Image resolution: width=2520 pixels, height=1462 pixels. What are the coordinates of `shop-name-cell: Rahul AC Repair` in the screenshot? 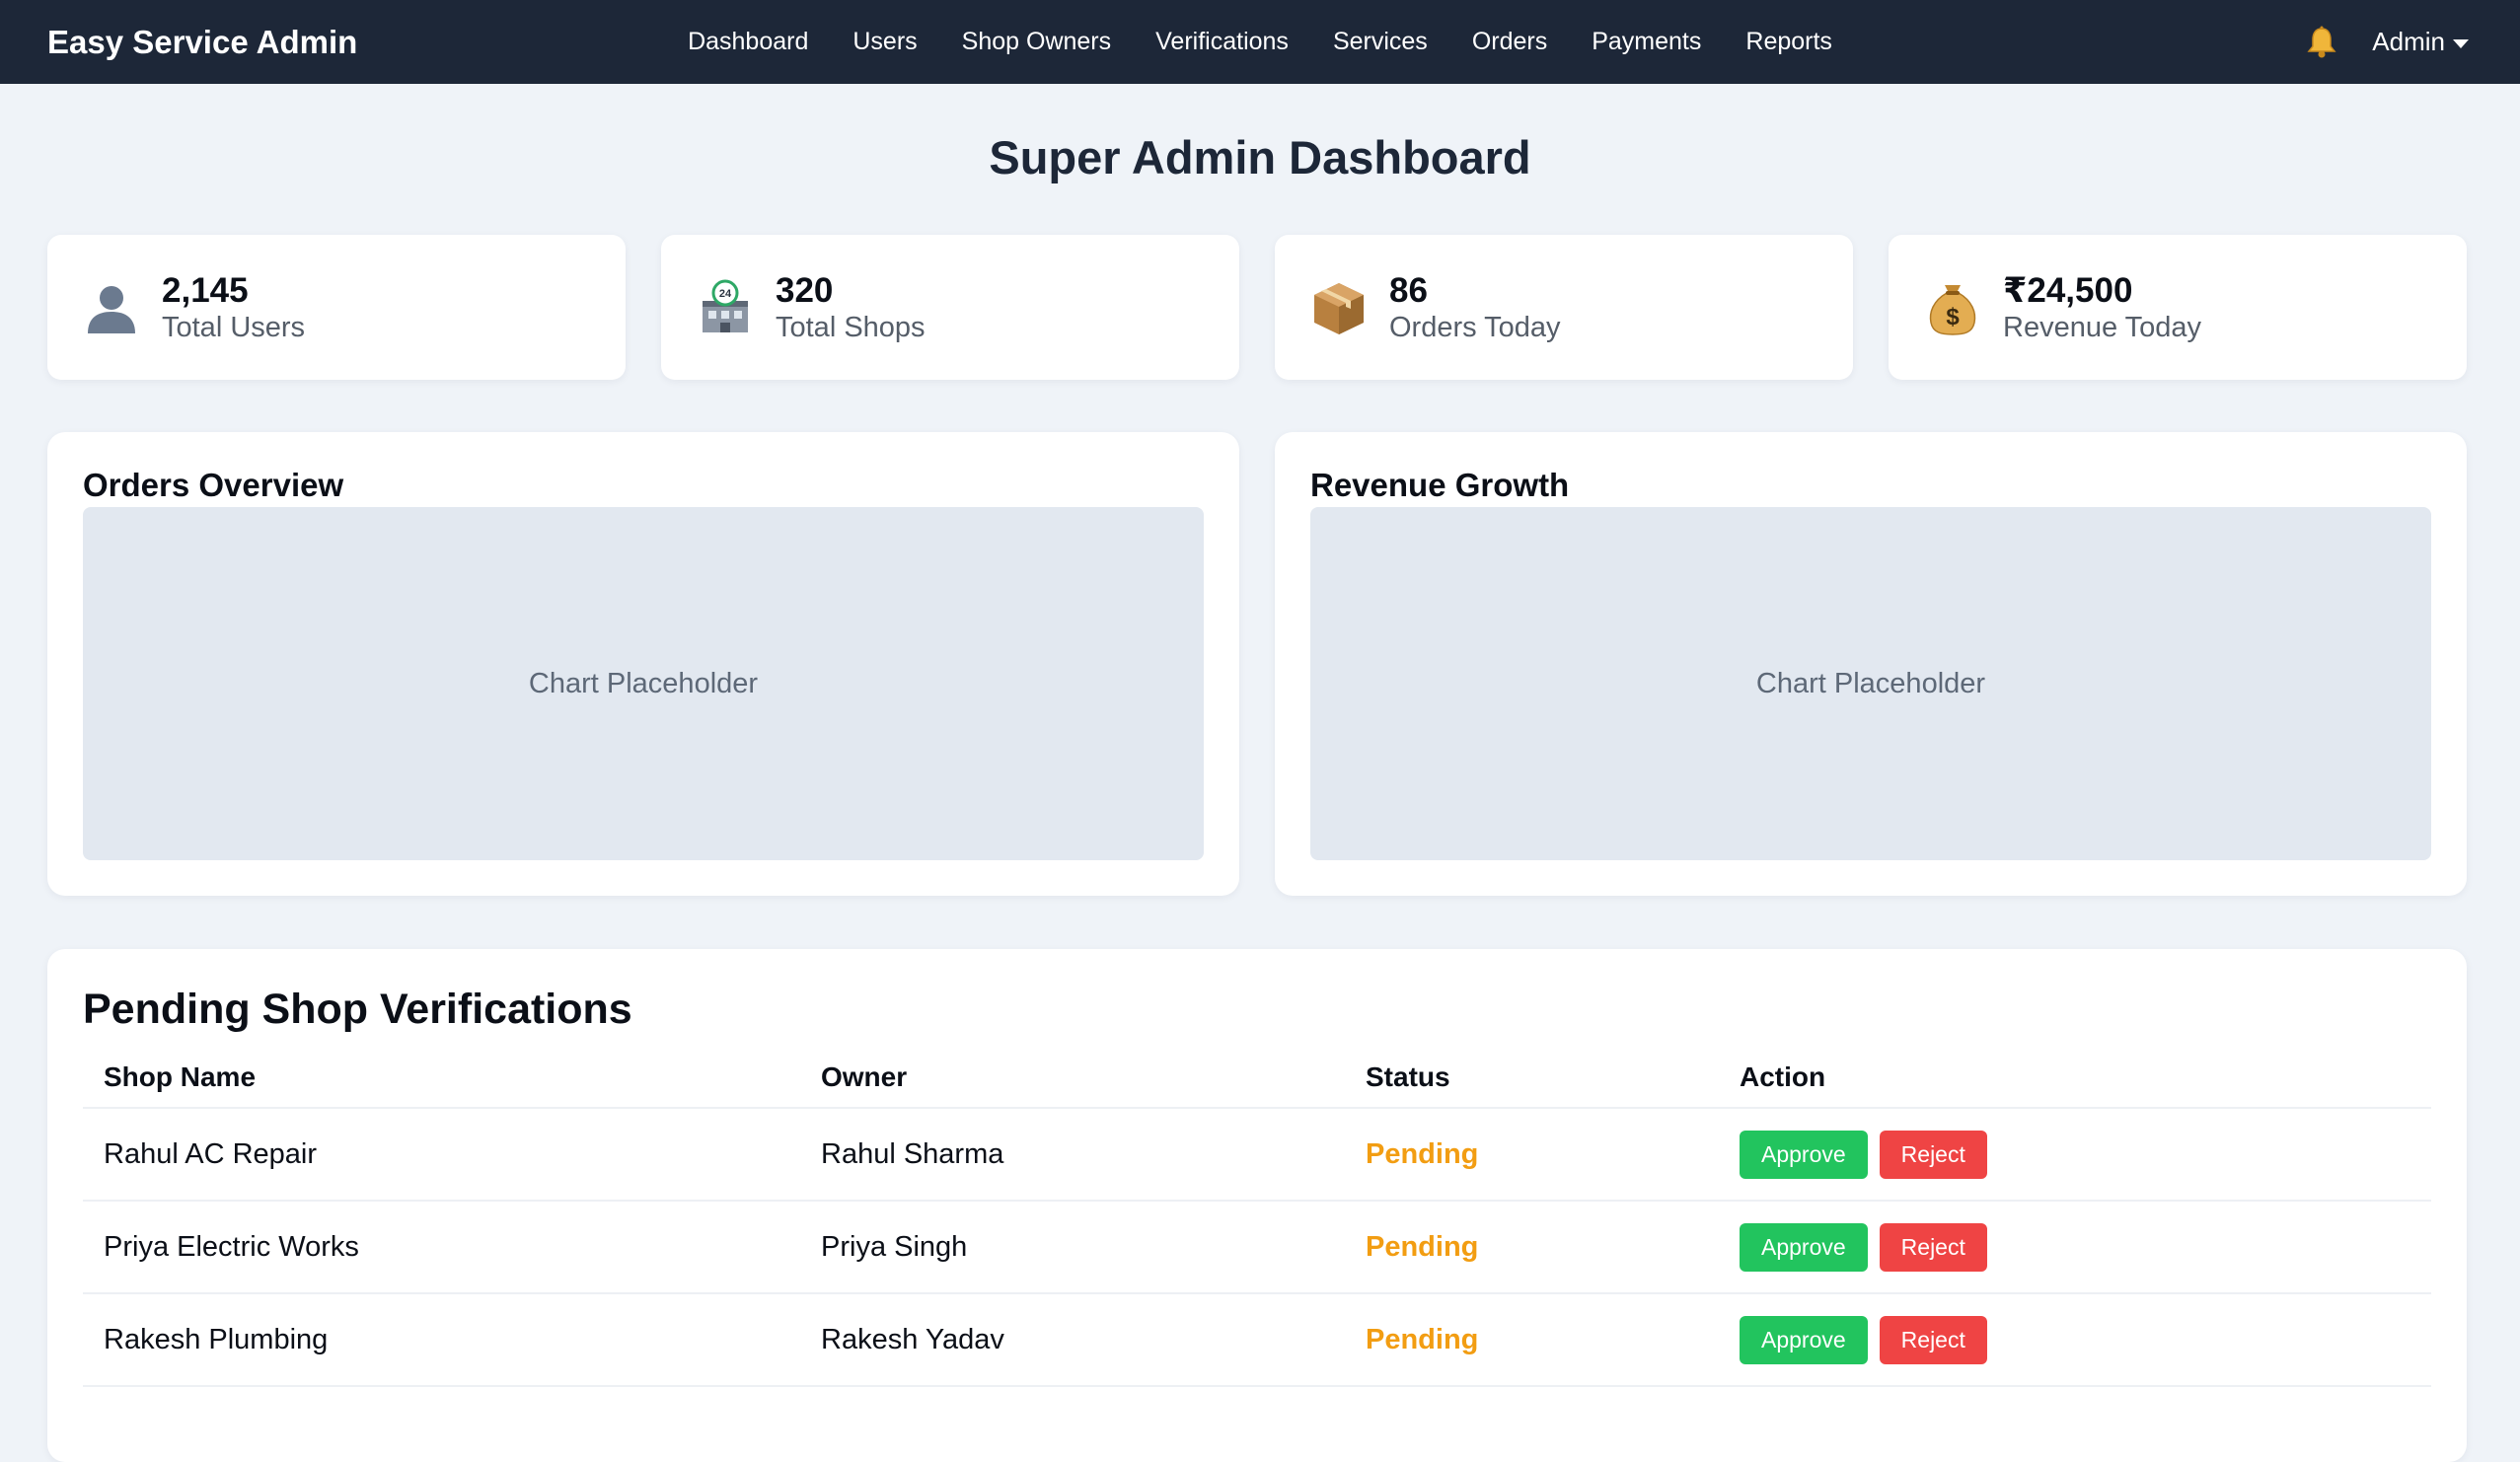 It's located at (210, 1153).